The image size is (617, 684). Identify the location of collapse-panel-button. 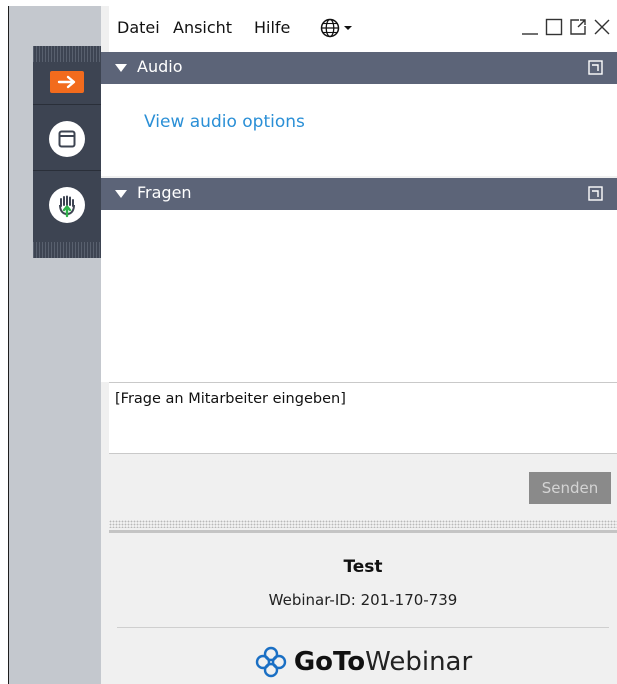
(67, 82).